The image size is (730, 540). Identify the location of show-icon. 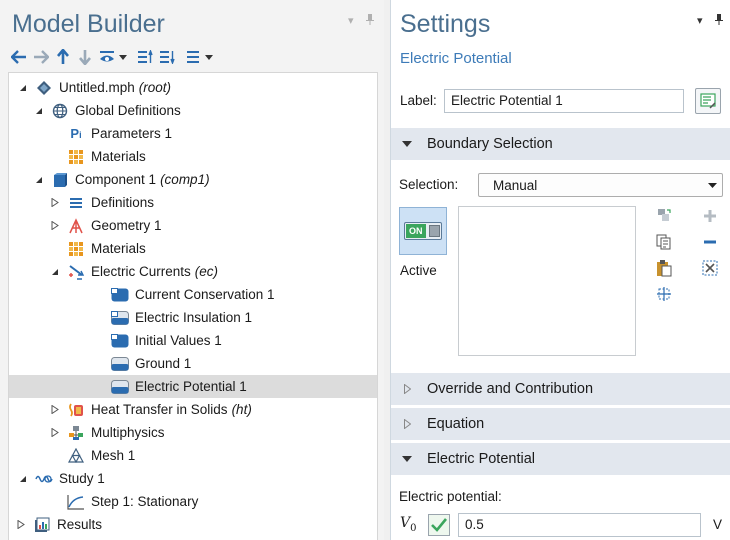
(107, 57).